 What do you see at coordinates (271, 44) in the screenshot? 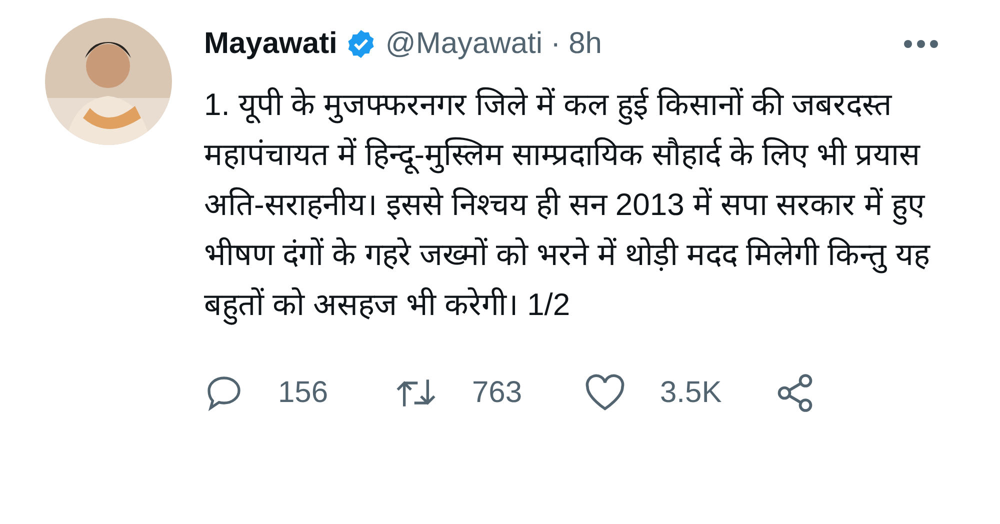
I see `author-name: Mayawati` at bounding box center [271, 44].